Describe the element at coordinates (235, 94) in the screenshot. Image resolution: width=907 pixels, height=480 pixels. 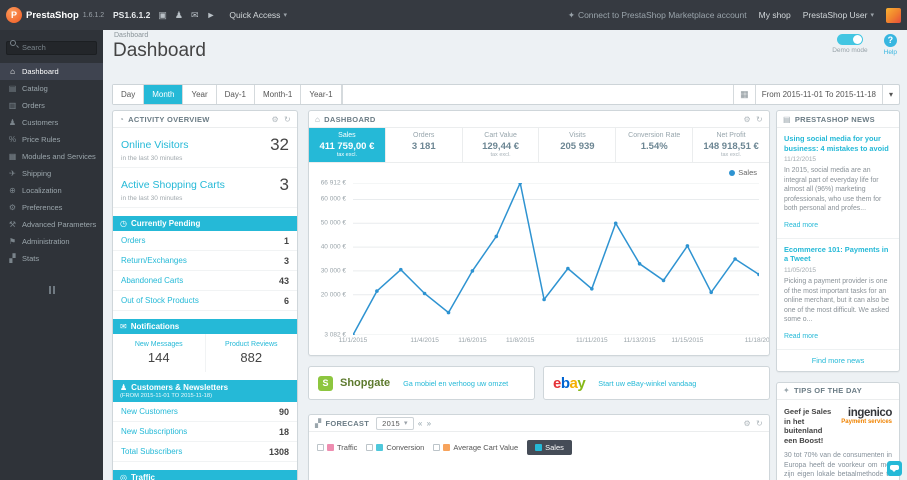
I see `filter-day-1-button: Day-1` at that location.